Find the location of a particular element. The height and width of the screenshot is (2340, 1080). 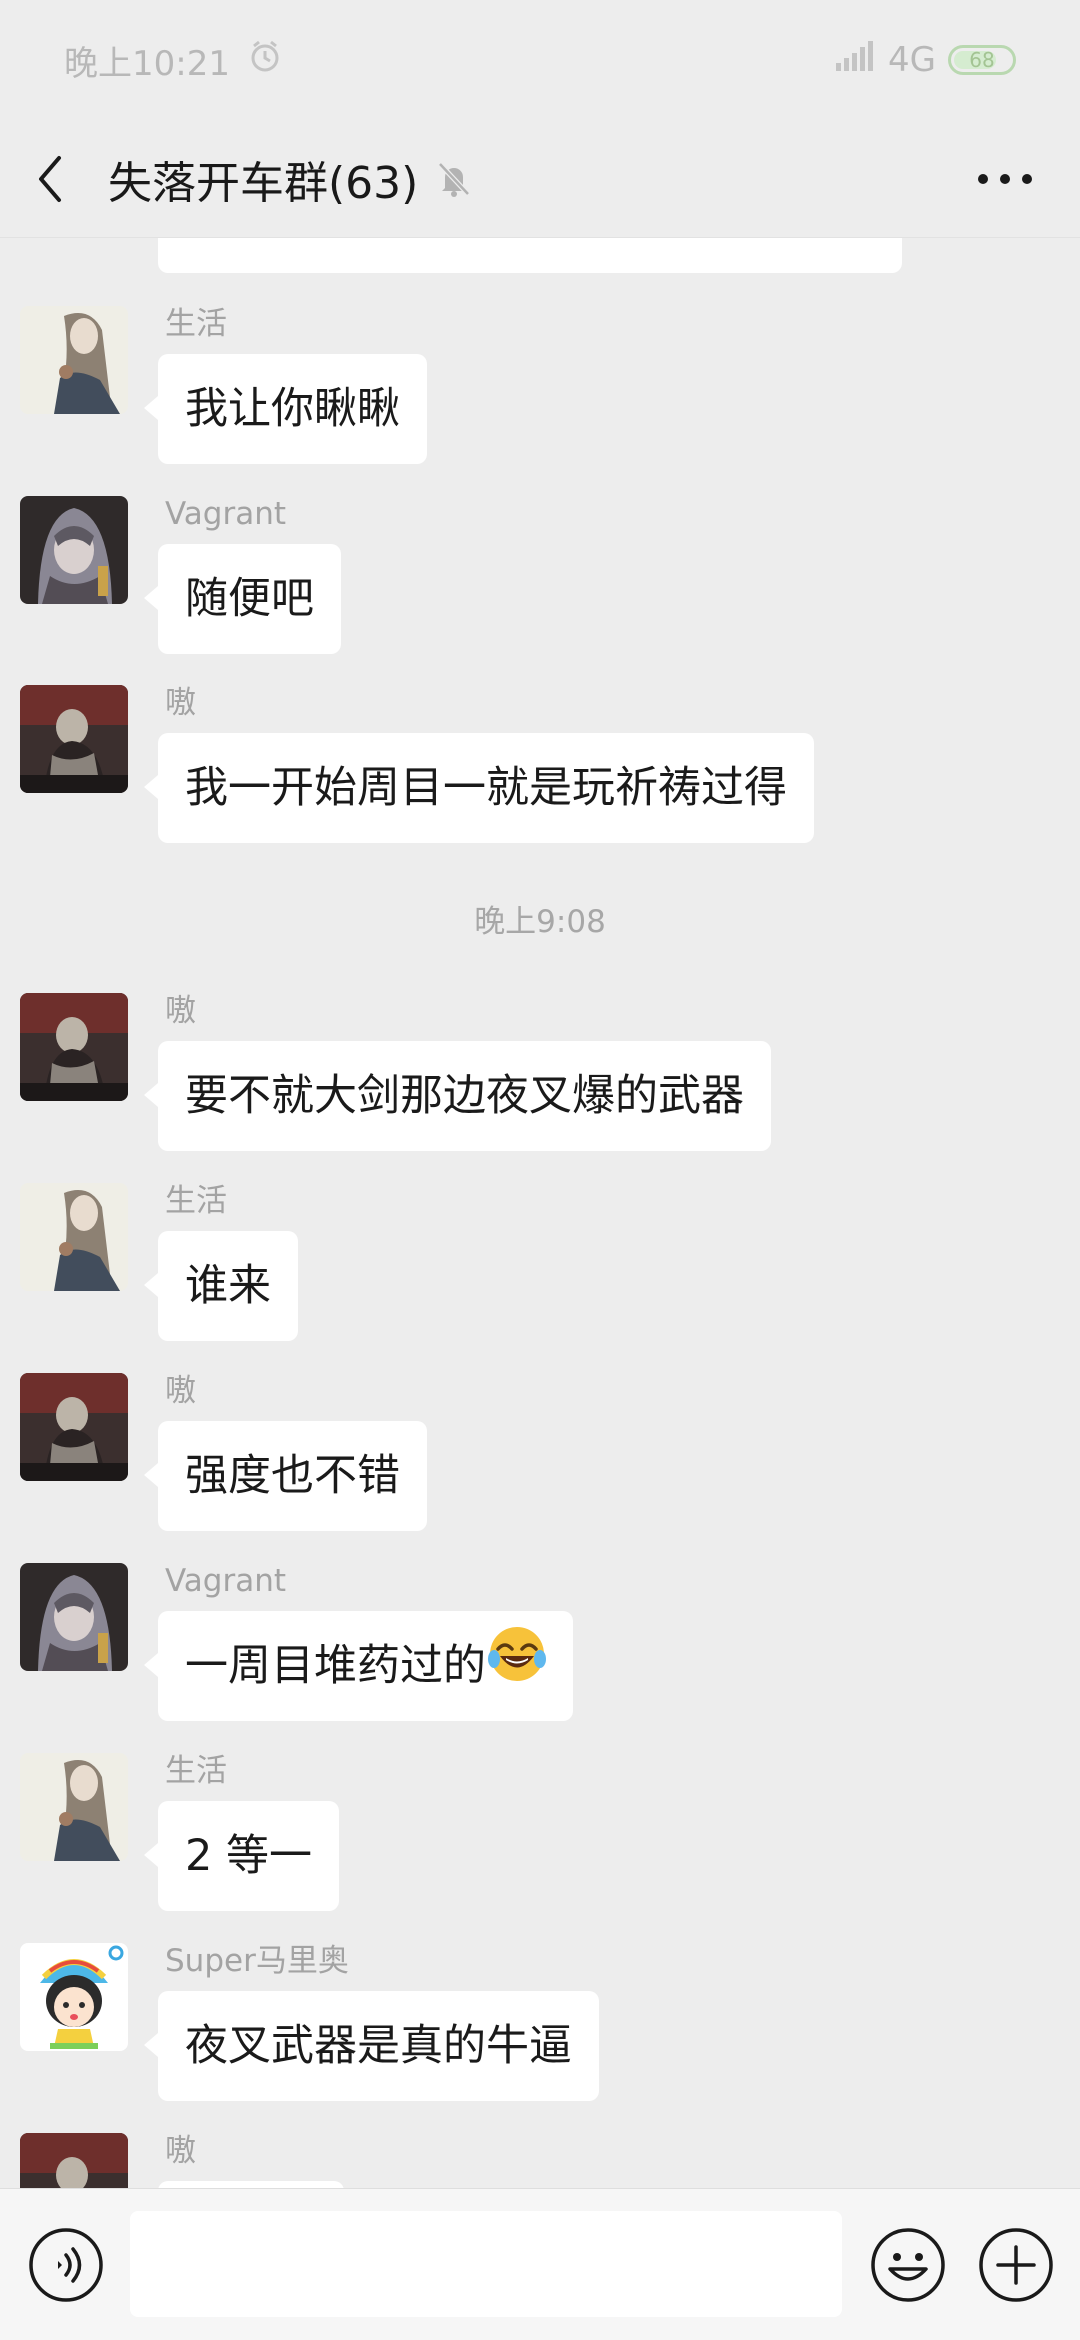

message-bubble: 谁来 is located at coordinates (221, 1286).